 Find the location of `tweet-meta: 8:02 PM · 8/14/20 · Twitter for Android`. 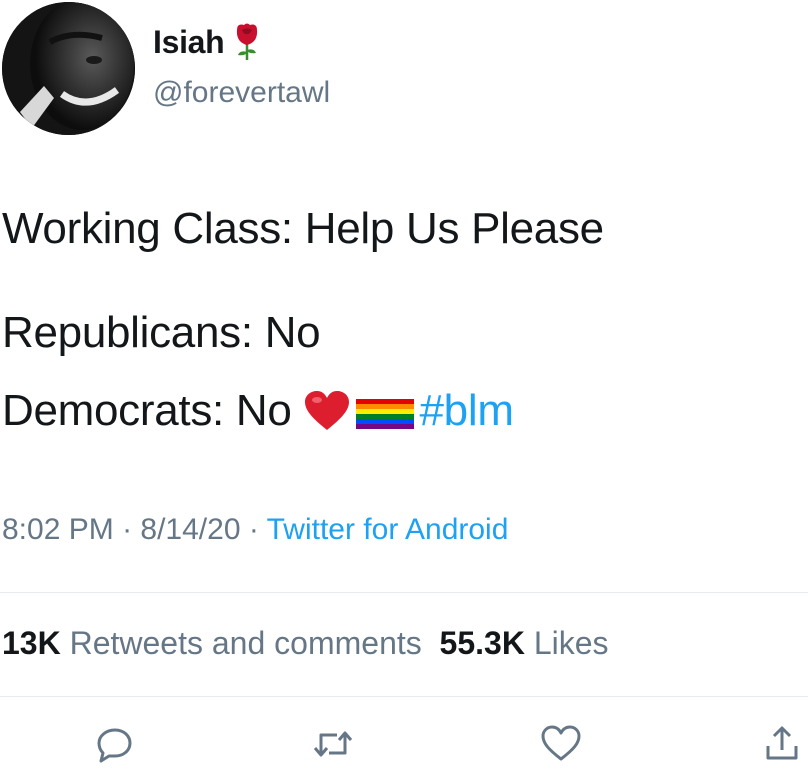

tweet-meta: 8:02 PM · 8/14/20 · Twitter for Android is located at coordinates (255, 530).